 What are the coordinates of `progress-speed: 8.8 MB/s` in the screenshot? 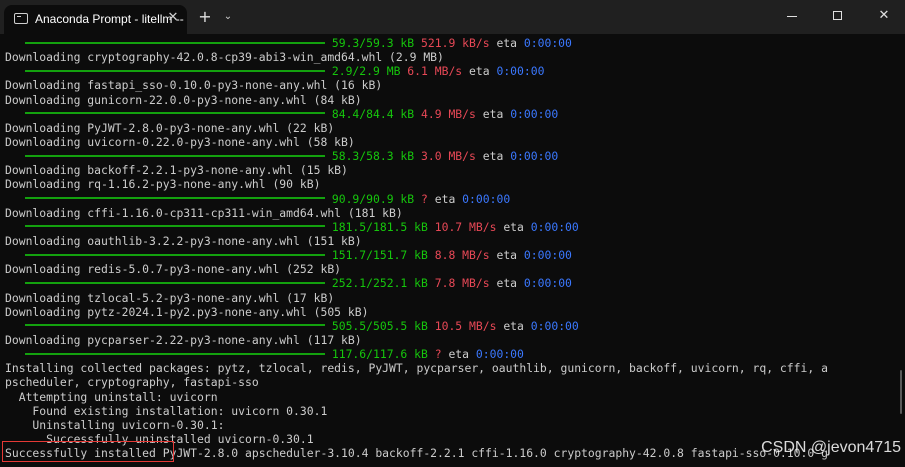 It's located at (462, 255).